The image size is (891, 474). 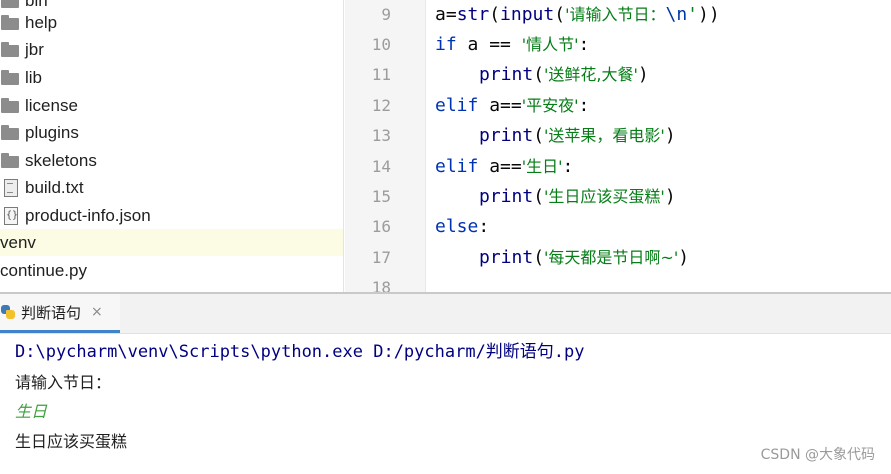 What do you see at coordinates (54, 187) in the screenshot?
I see `tree-item-label: build.txt` at bounding box center [54, 187].